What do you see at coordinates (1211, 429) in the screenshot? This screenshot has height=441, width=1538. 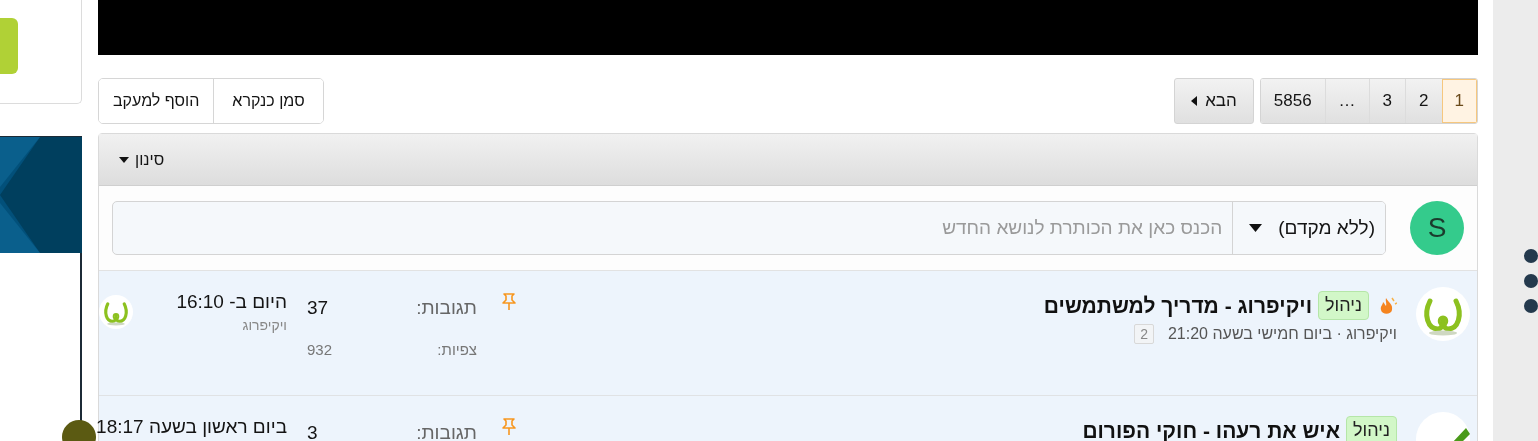 I see `thread-title: איש את רעהו - חוקי הפורום` at bounding box center [1211, 429].